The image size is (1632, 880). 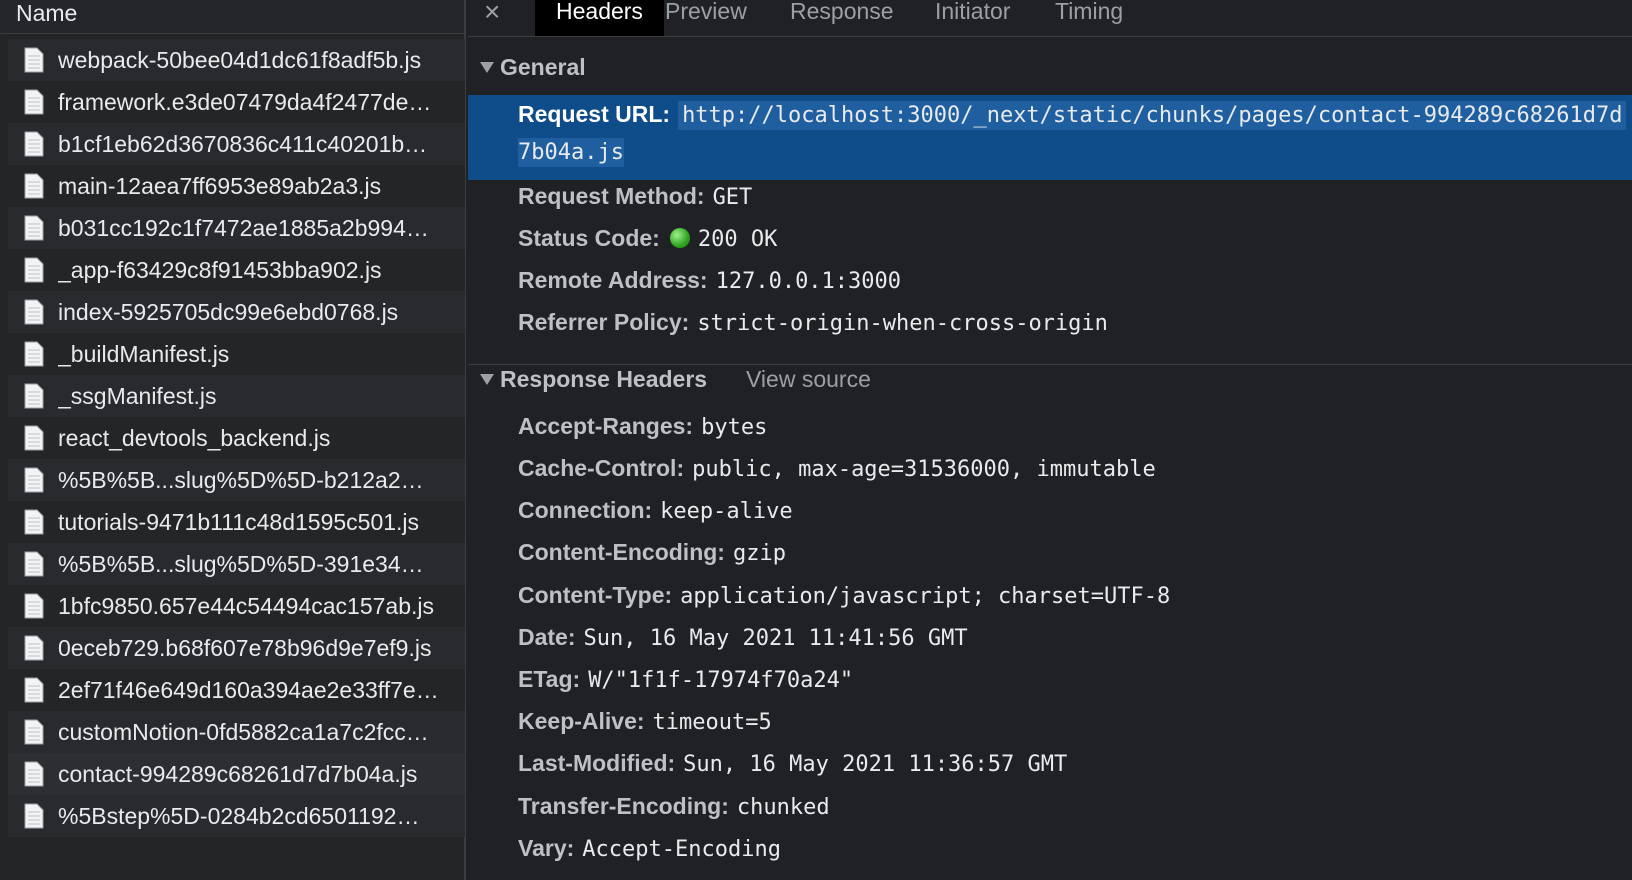 I want to click on request-name: react_devtools_backend.js, so click(x=194, y=437).